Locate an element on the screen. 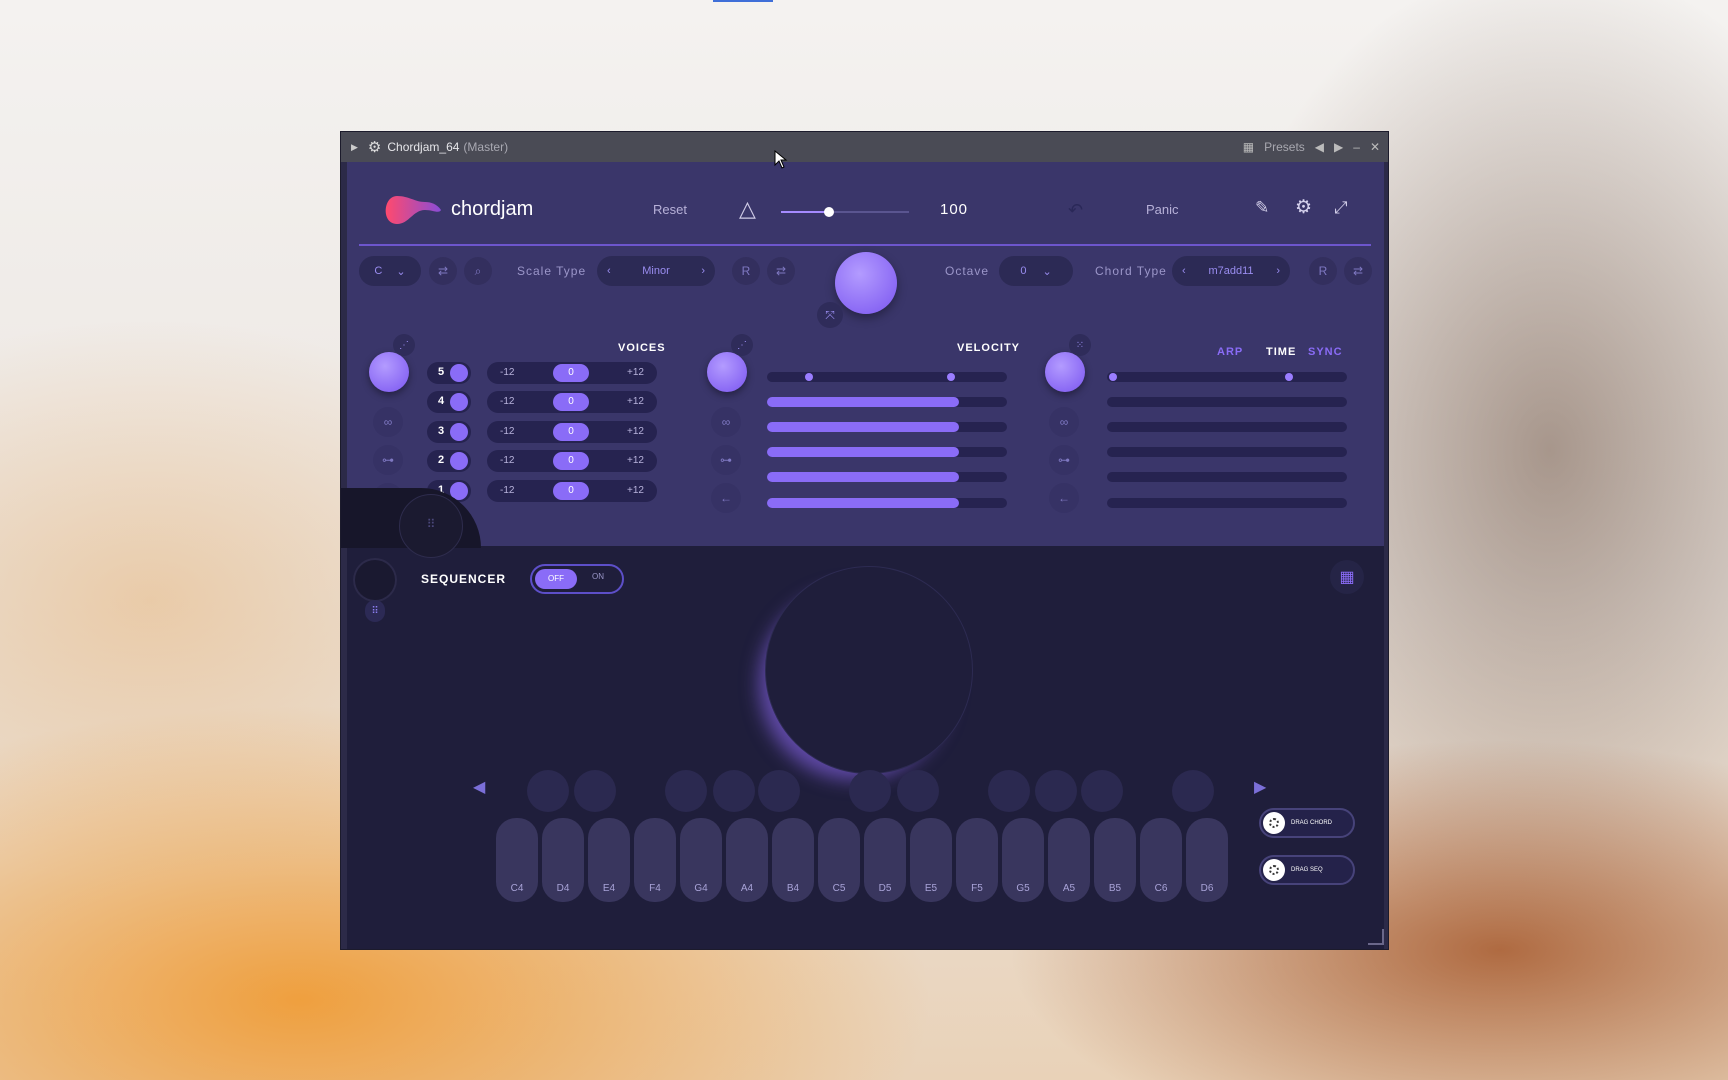  toggle-off: OFF is located at coordinates (556, 579).